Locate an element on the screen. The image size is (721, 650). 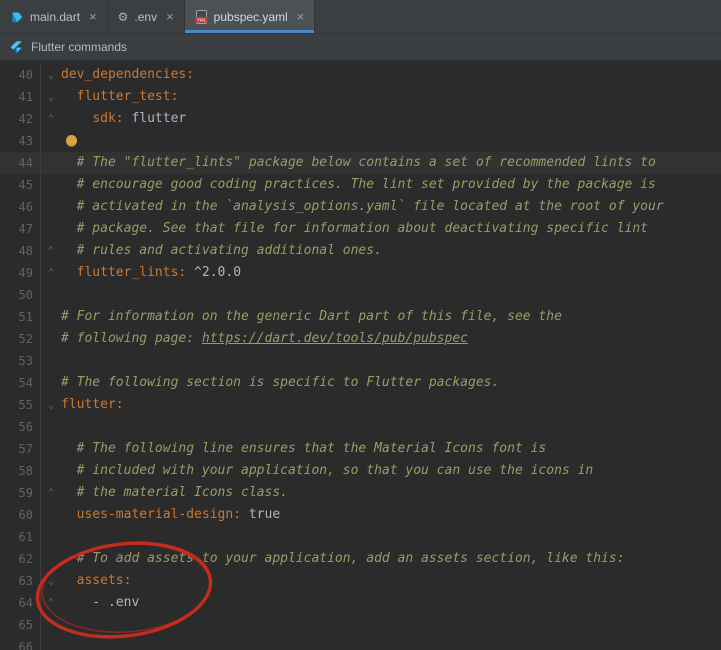
code-line: 43 is located at coordinates (360, 141).